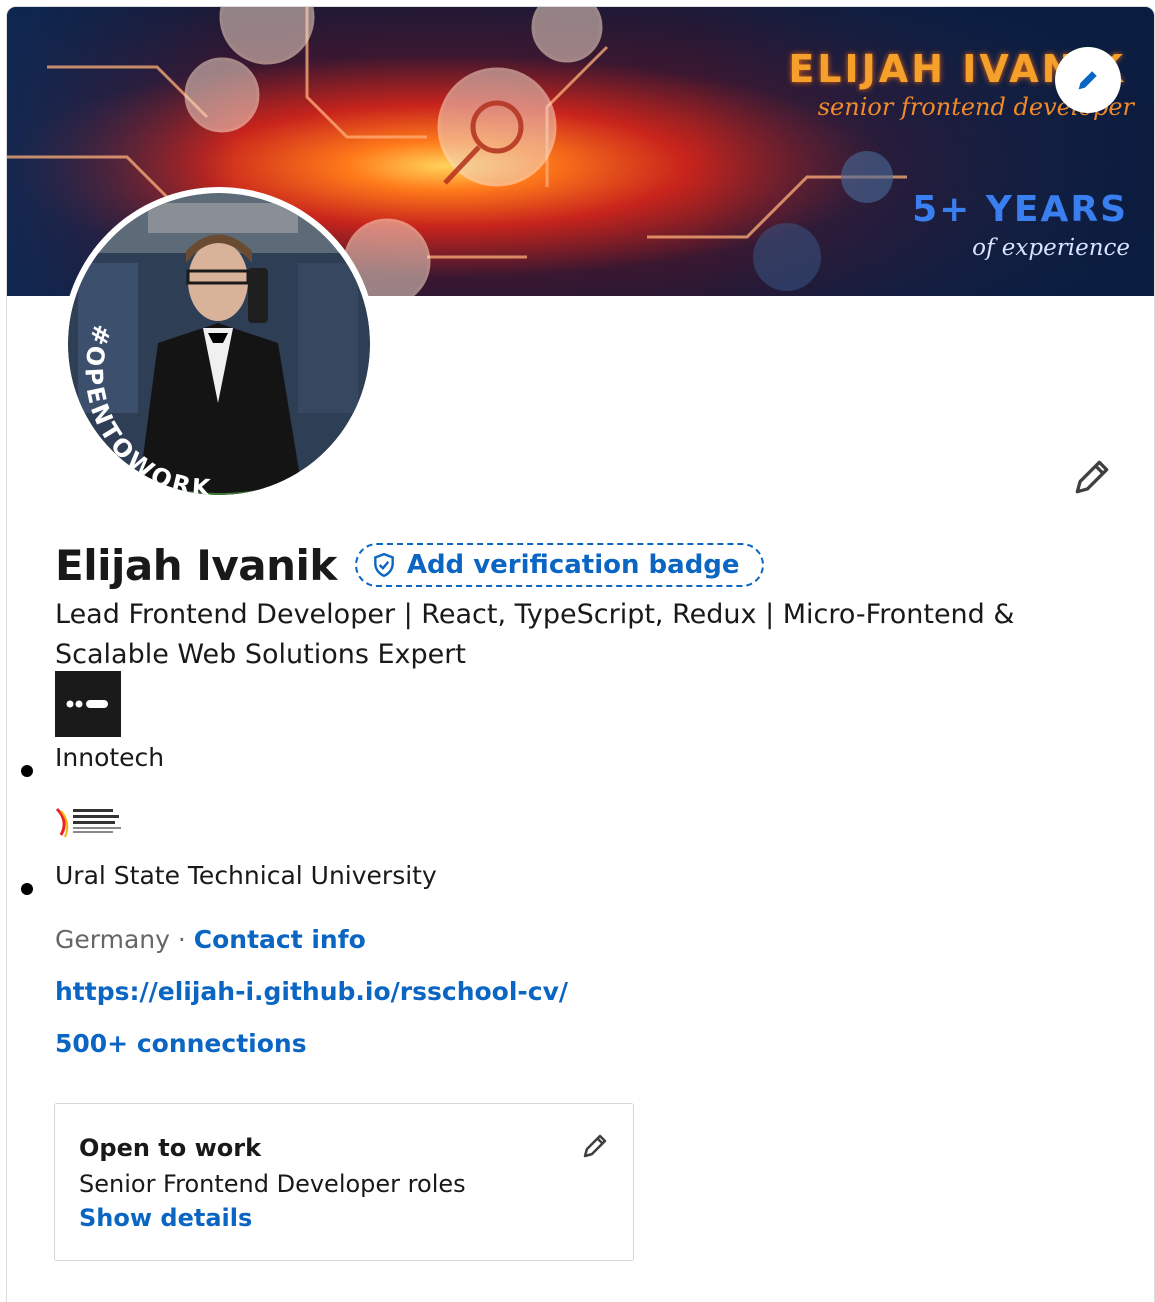  I want to click on contact-info-link: Contact info, so click(280, 939).